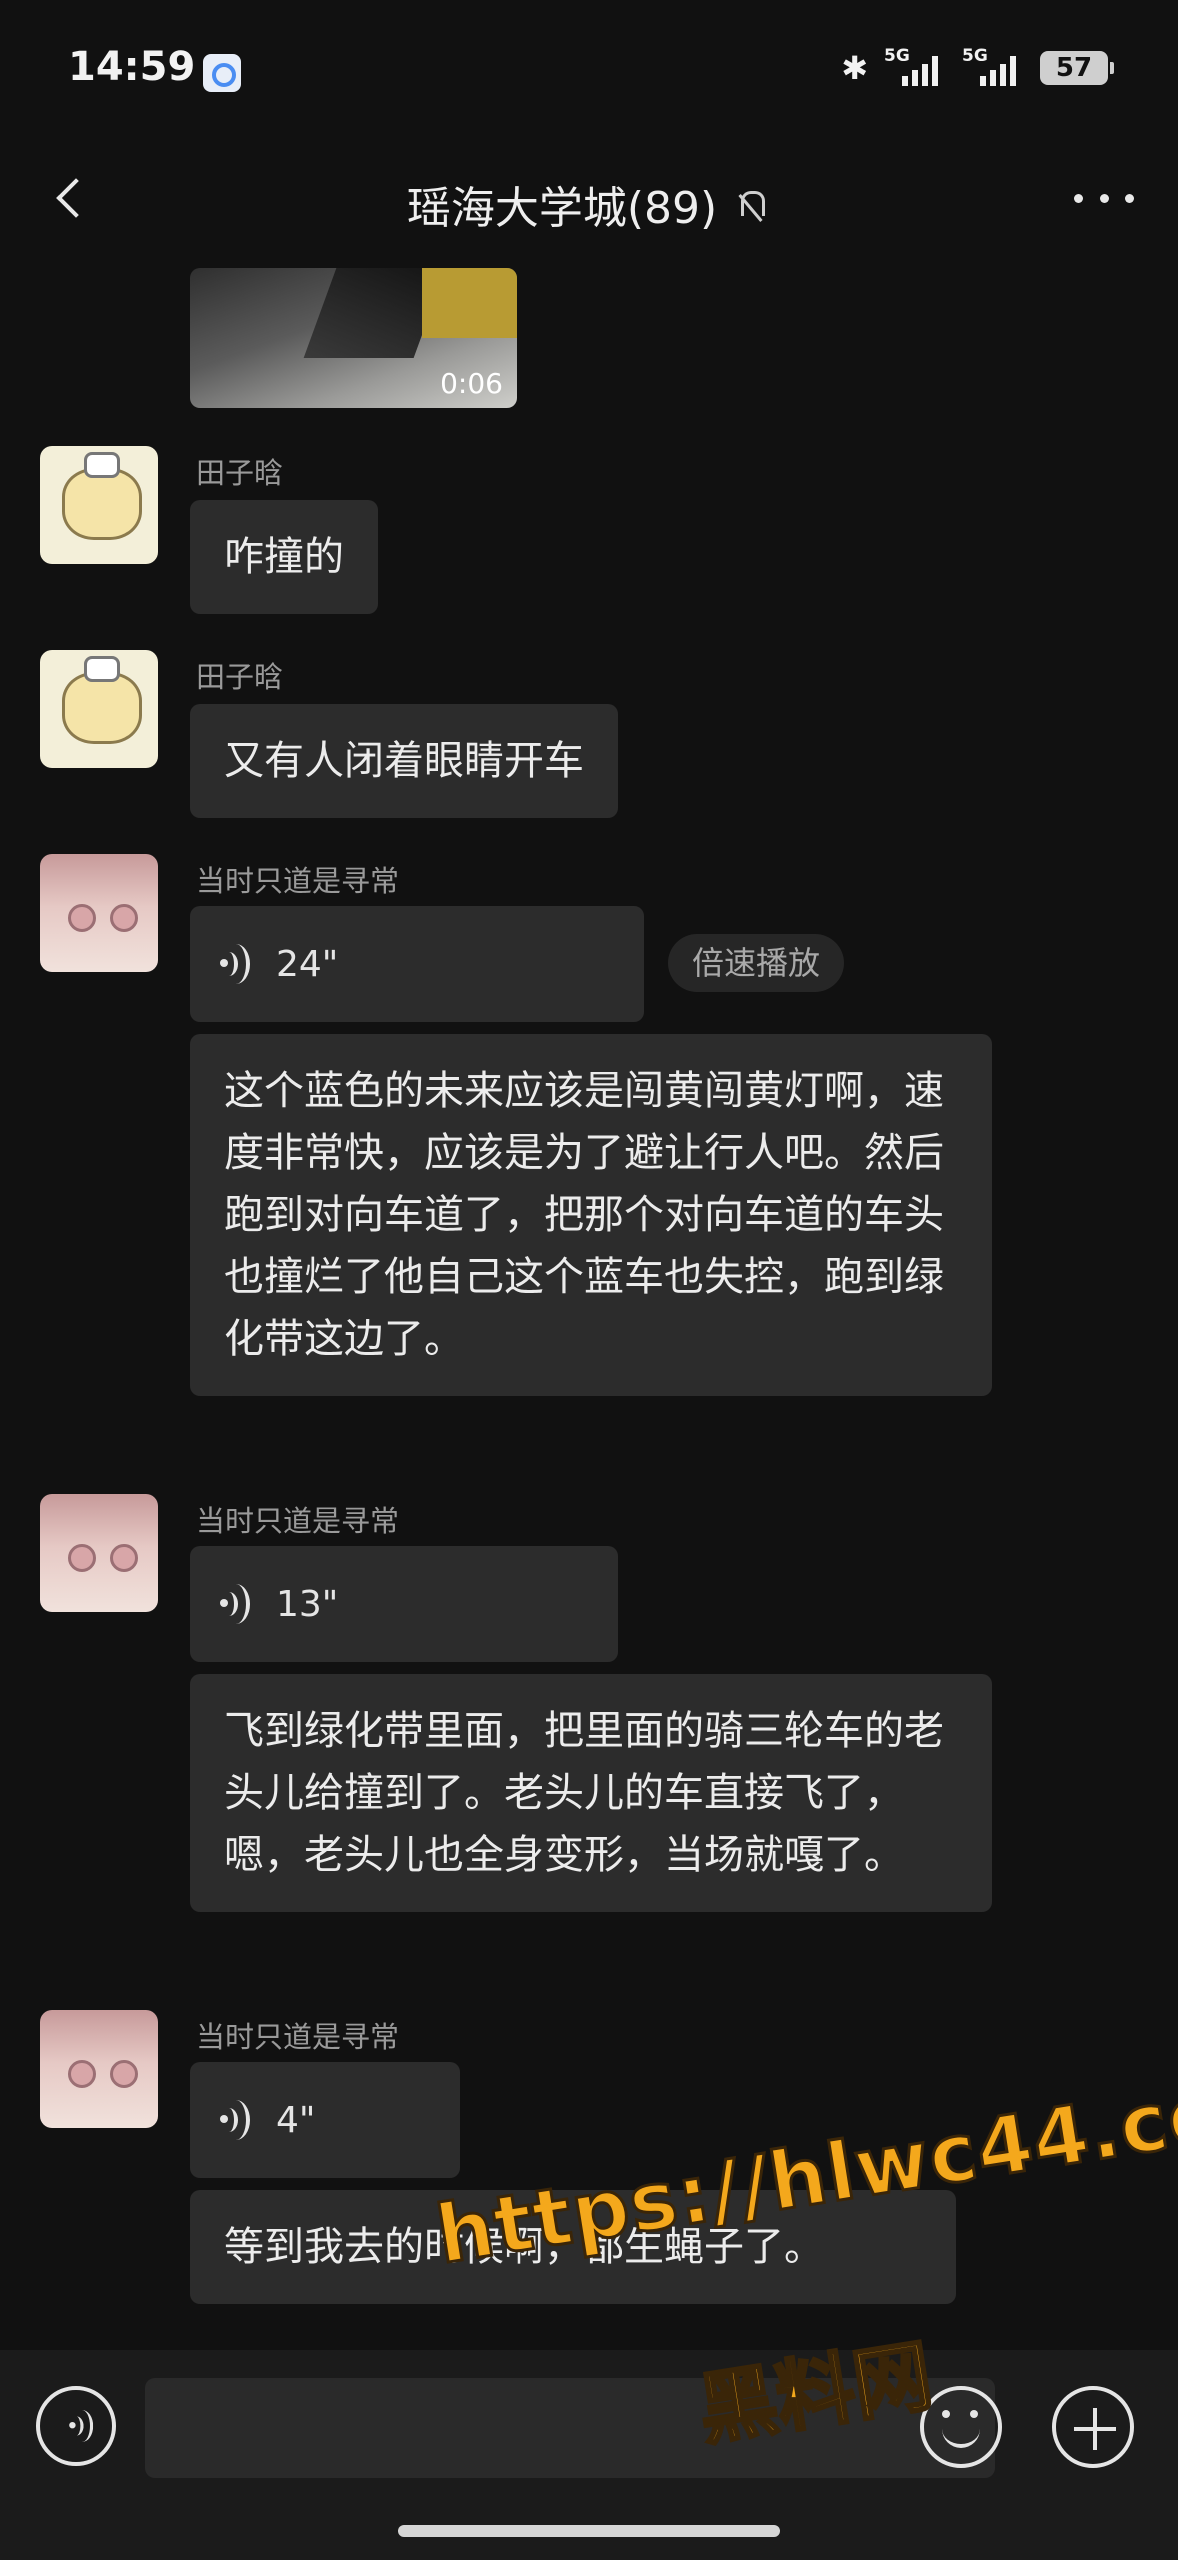 This screenshot has width=1178, height=2560. What do you see at coordinates (404, 761) in the screenshot?
I see `message-bubble: 又有人闭着眼睛开车` at bounding box center [404, 761].